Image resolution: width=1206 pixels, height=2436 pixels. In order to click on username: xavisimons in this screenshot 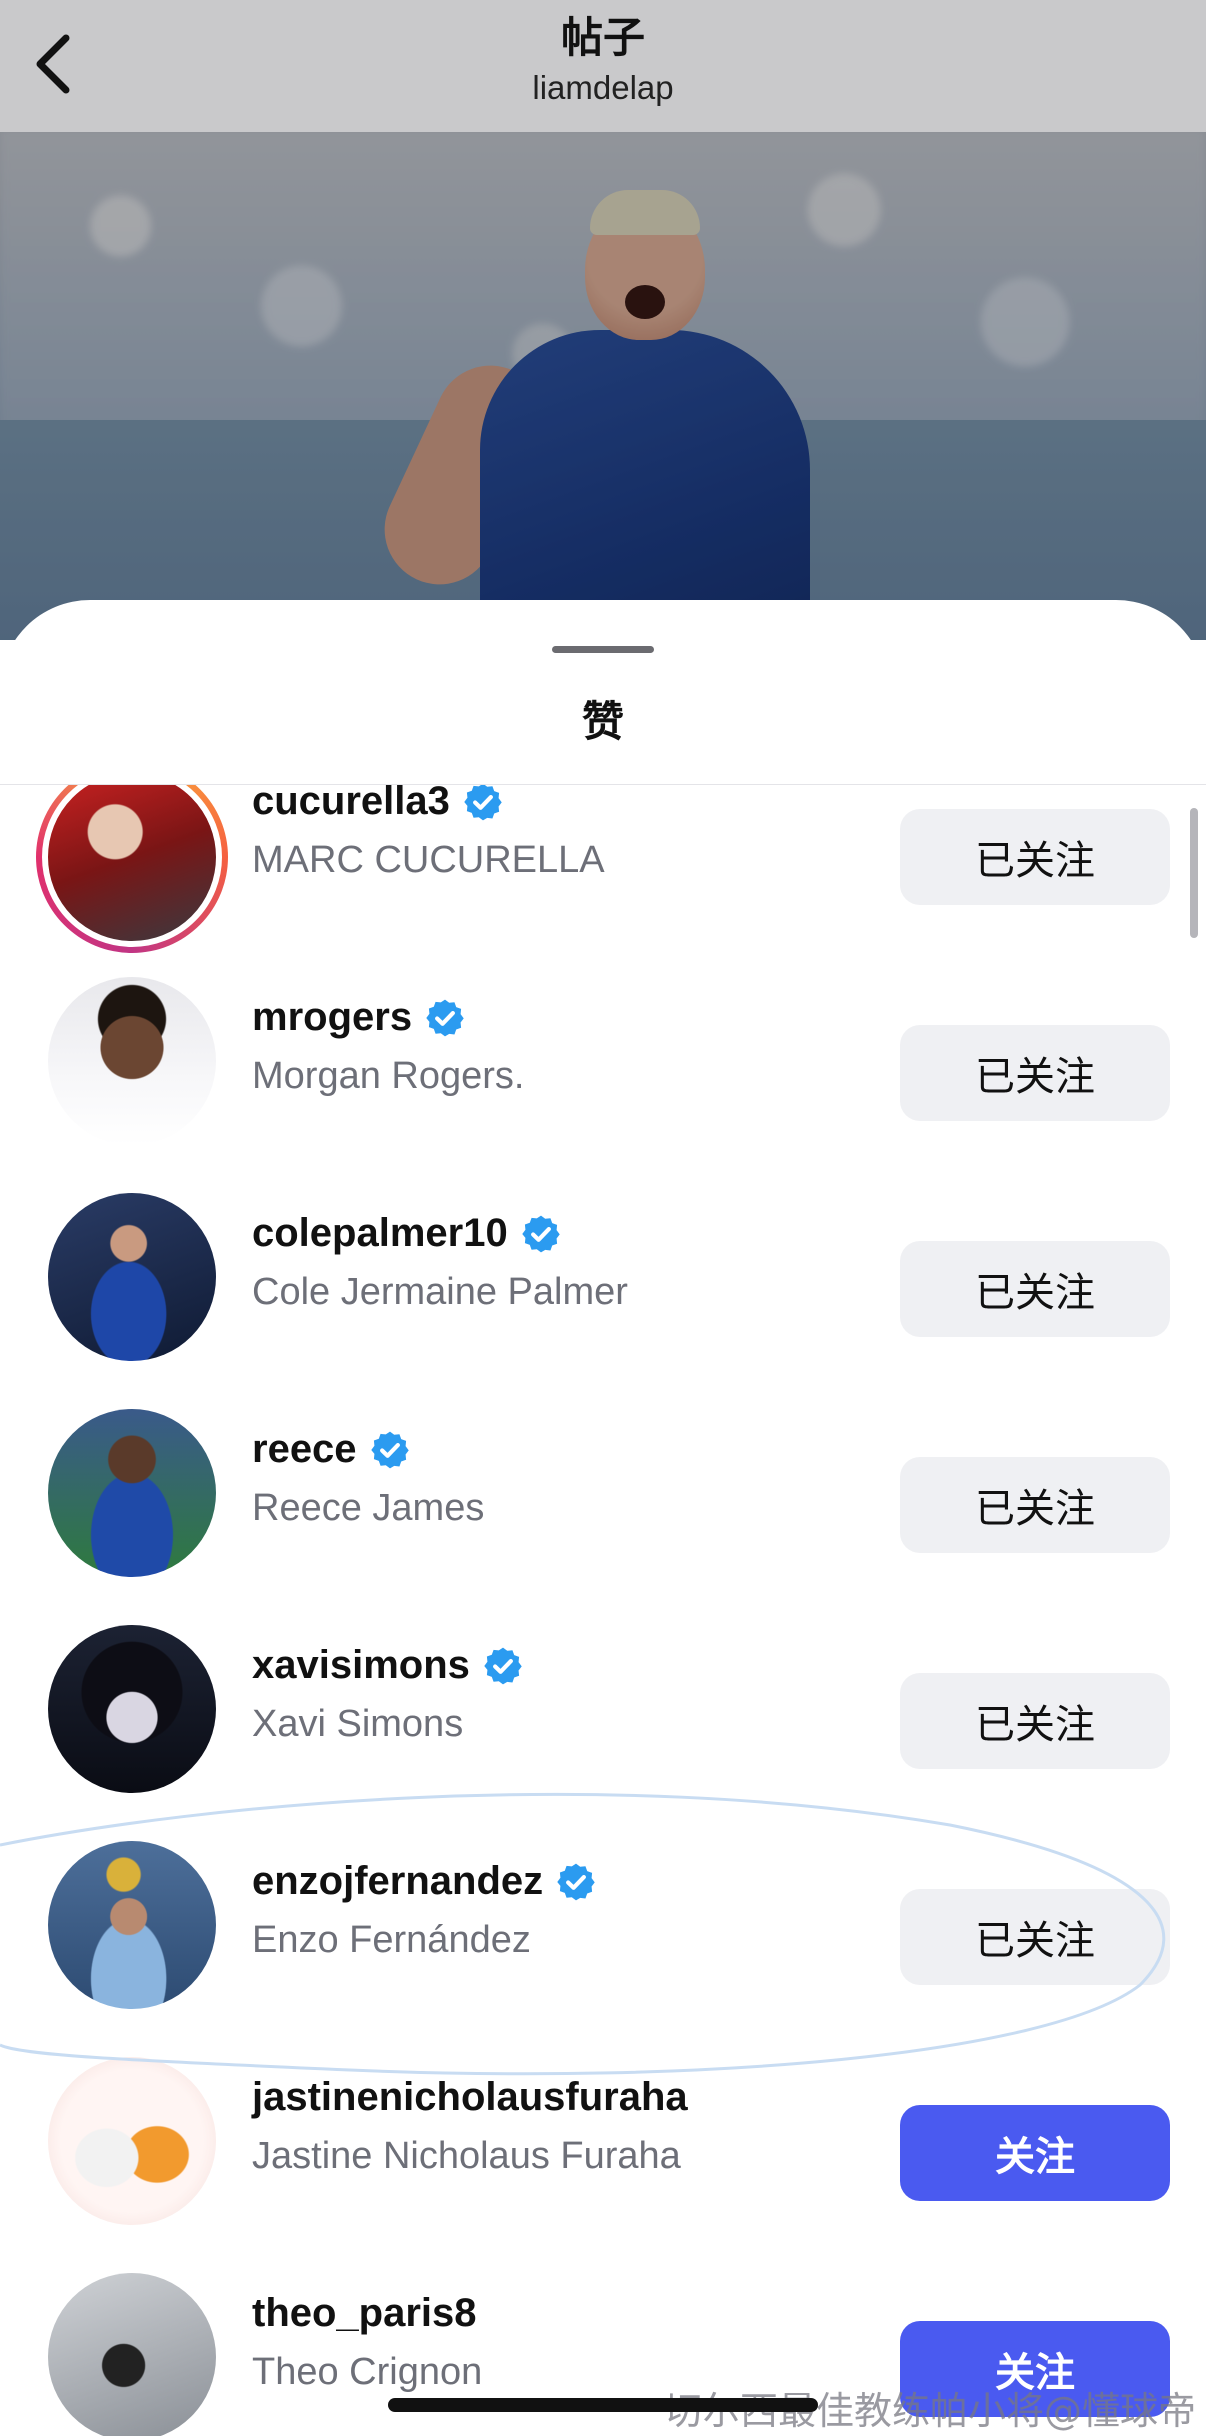, I will do `click(388, 1665)`.